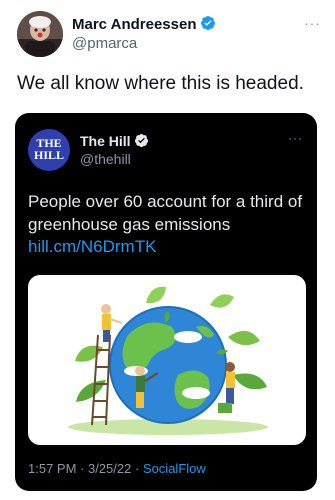  Describe the element at coordinates (295, 138) in the screenshot. I see `quoted-more-options-icon: ···` at that location.